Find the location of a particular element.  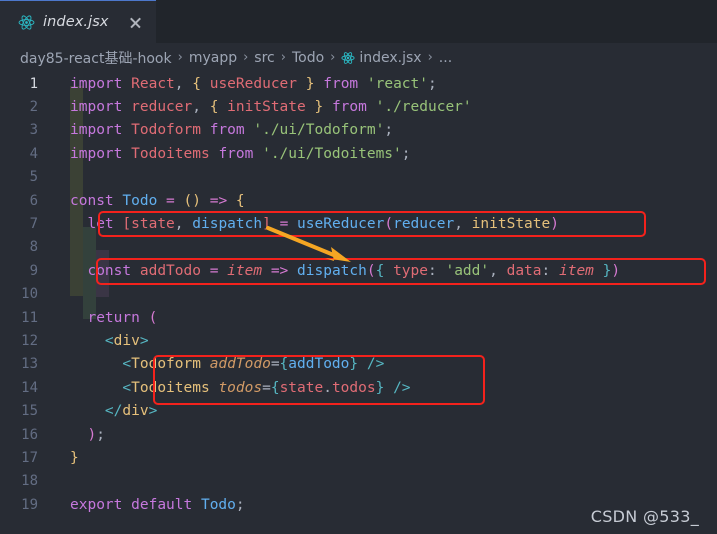

line-content: ); is located at coordinates (337, 435).